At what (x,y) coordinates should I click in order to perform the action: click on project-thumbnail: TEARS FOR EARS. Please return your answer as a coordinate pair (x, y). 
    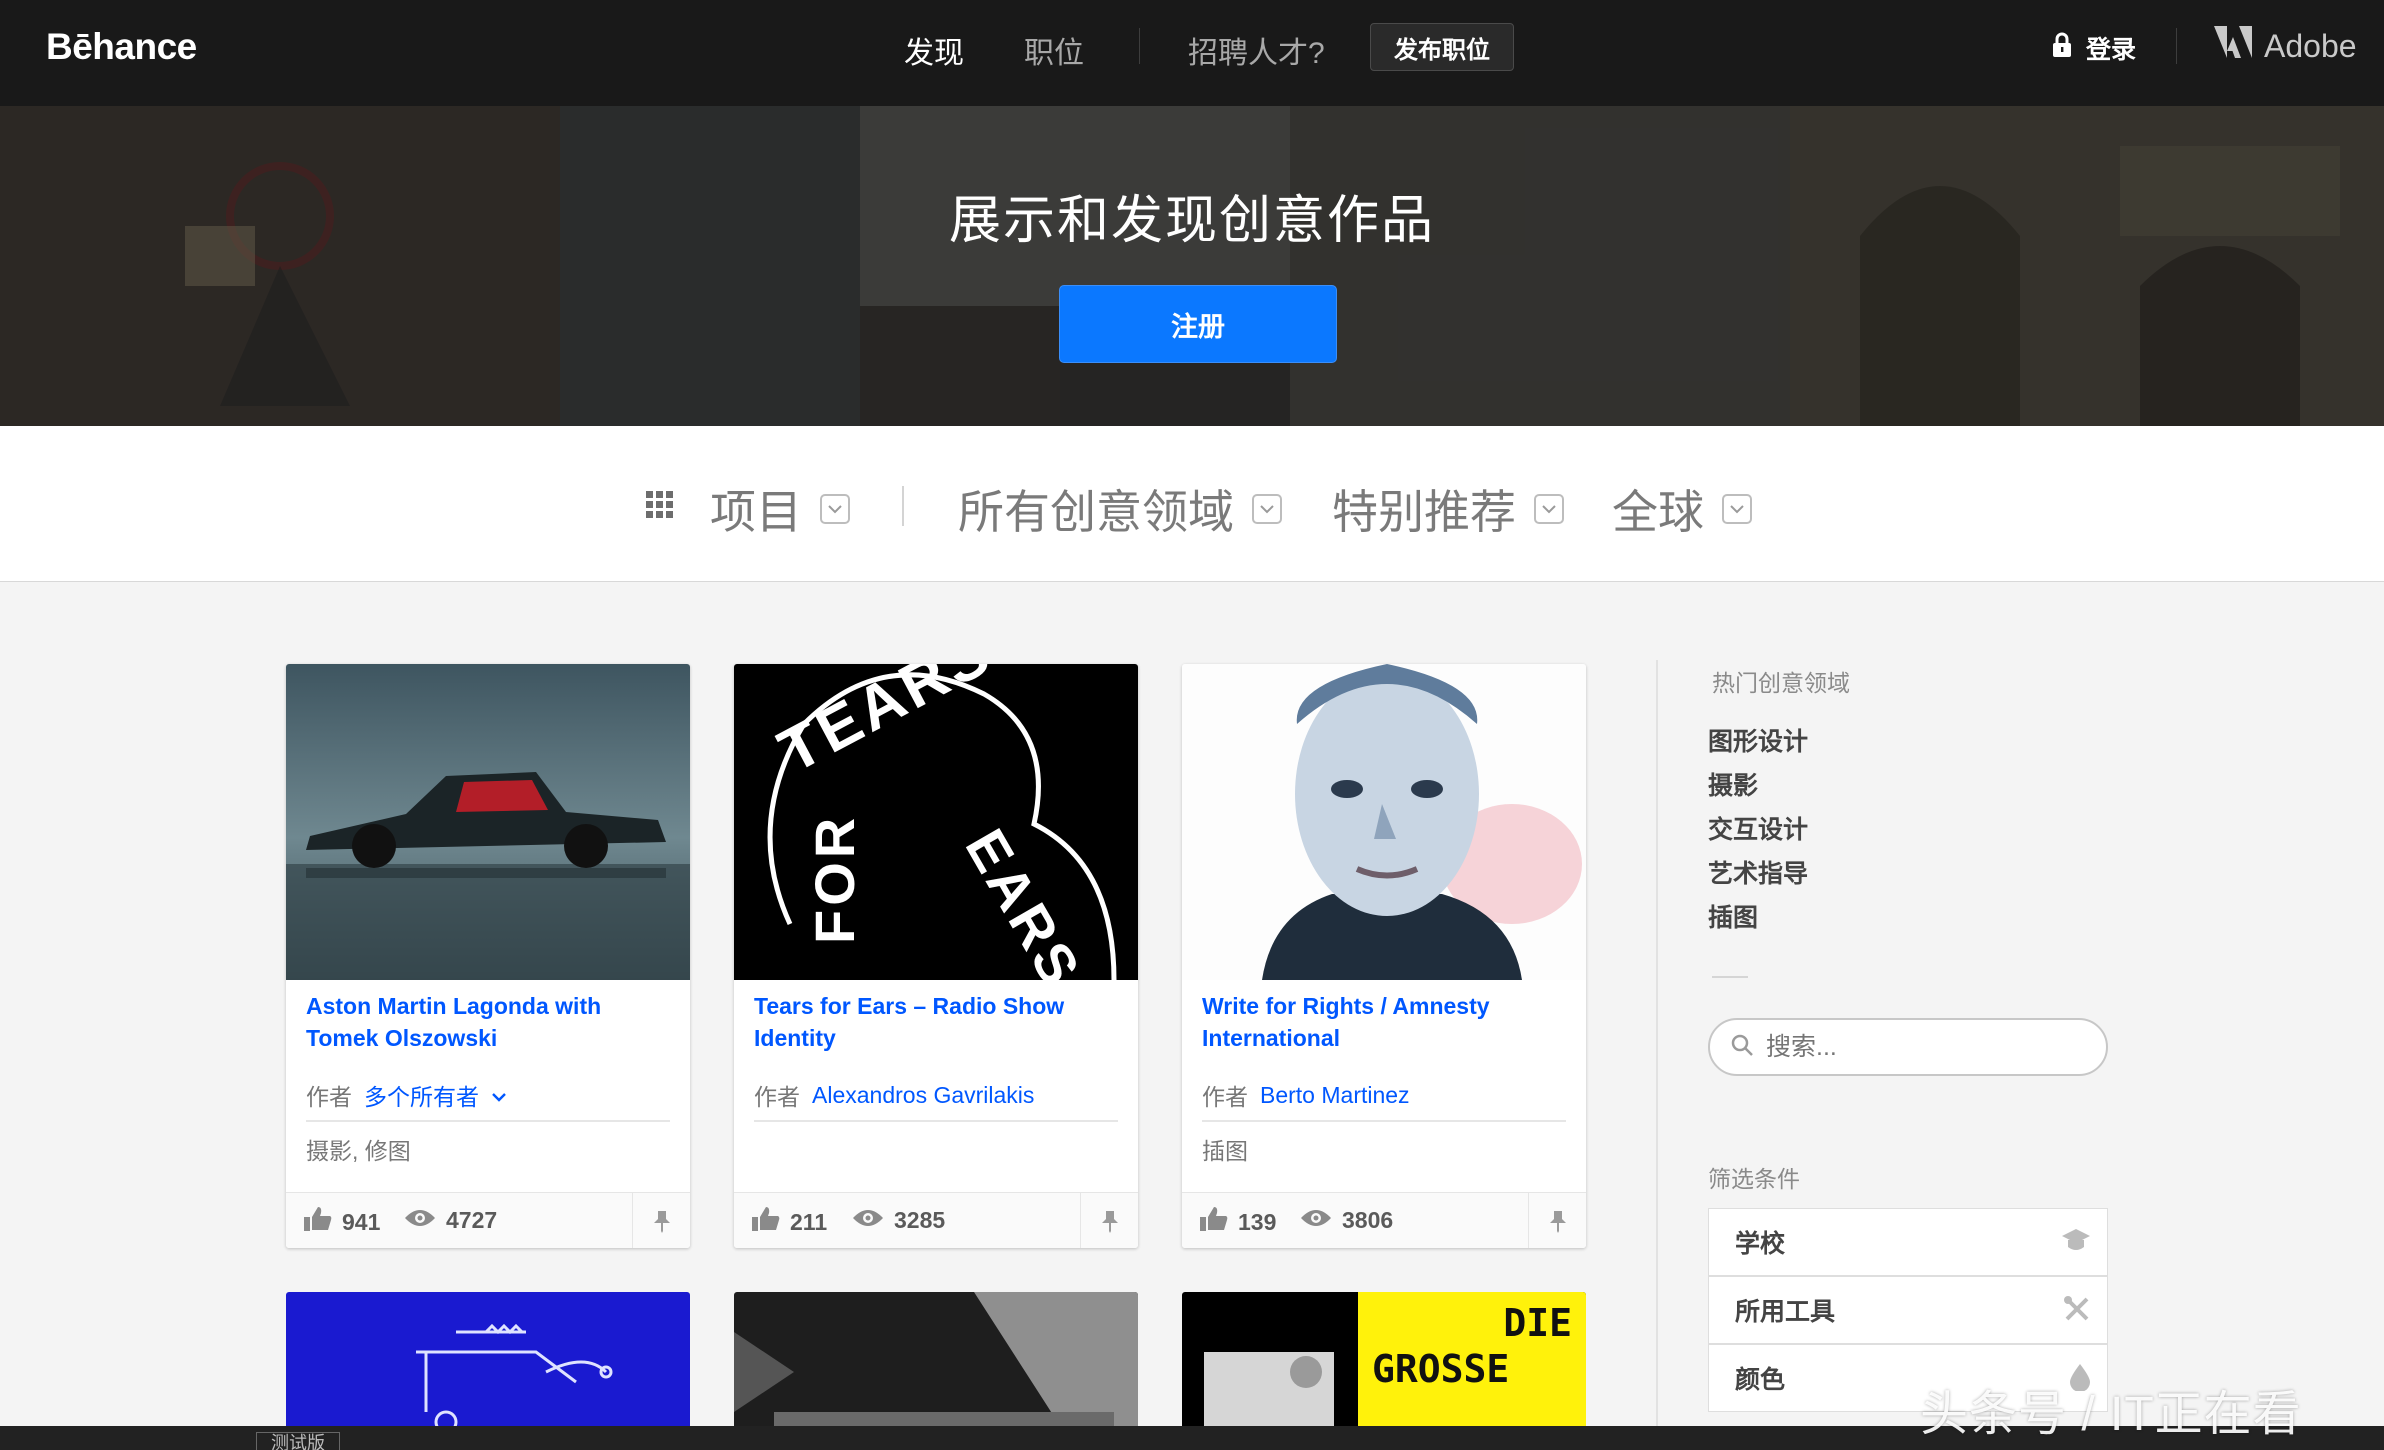
    Looking at the image, I should click on (936, 822).